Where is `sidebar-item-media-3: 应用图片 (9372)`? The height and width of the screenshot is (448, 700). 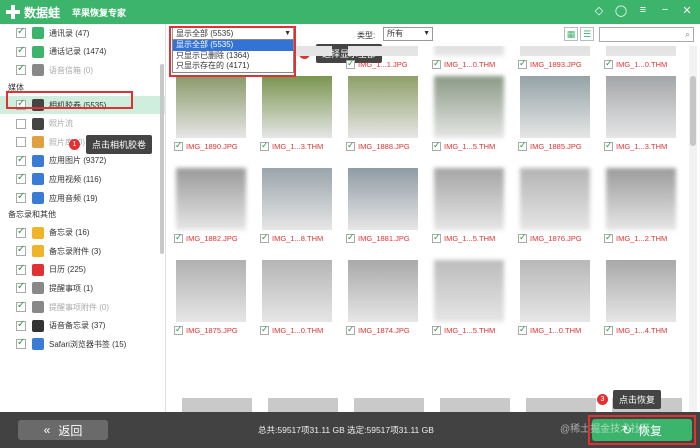 sidebar-item-media-3: 应用图片 (9372) is located at coordinates (82, 161).